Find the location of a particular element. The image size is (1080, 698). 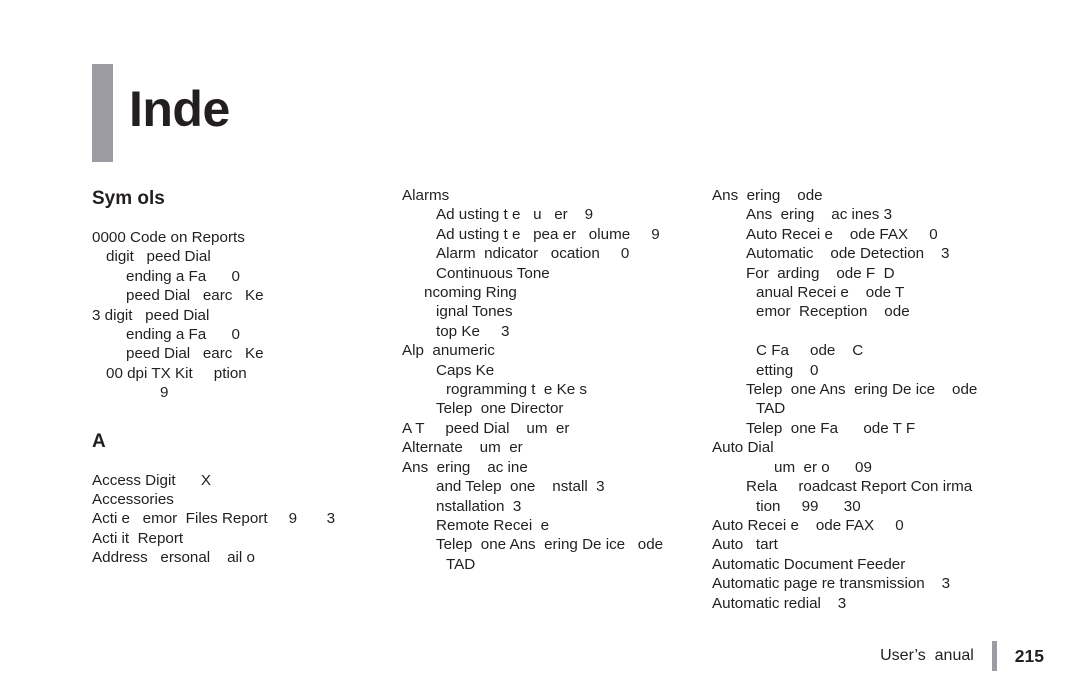

index-entry: 00 dpi TX Kit ption is located at coordinates (176, 373).